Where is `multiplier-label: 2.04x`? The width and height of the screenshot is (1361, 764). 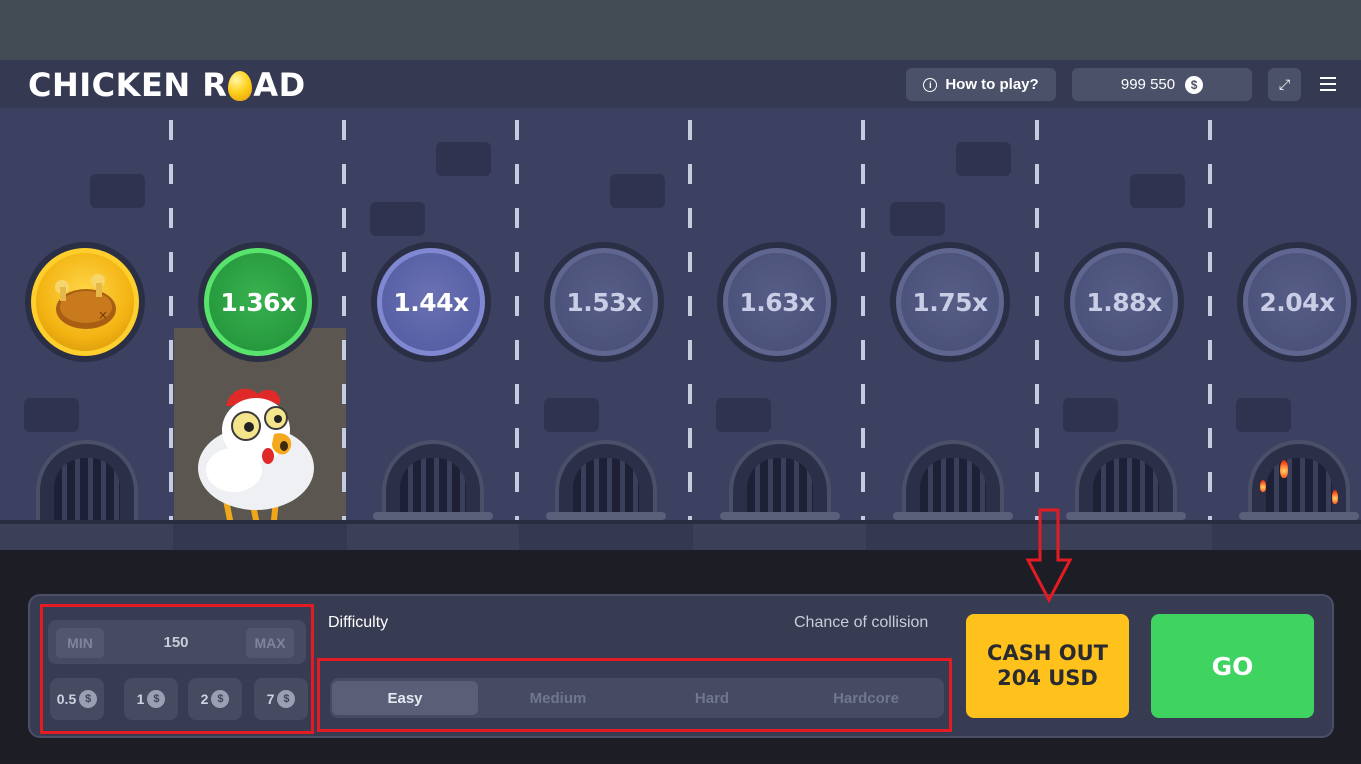
multiplier-label: 2.04x is located at coordinates (1297, 302).